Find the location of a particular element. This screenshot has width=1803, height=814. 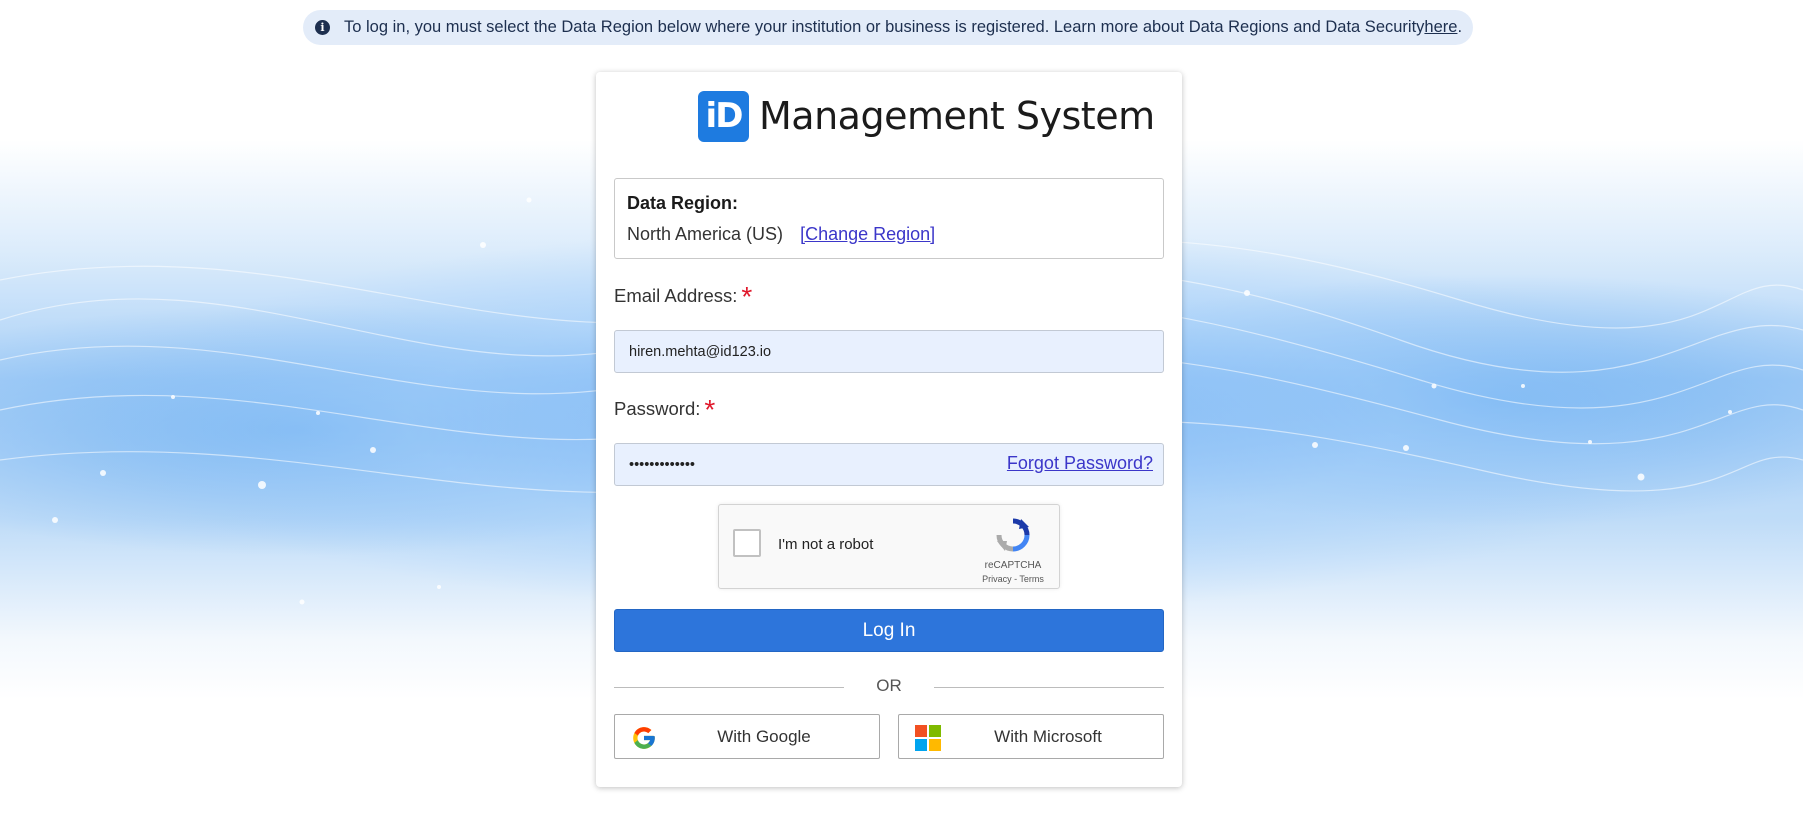

forgot-password-link: Forgot Password? is located at coordinates (1080, 463).